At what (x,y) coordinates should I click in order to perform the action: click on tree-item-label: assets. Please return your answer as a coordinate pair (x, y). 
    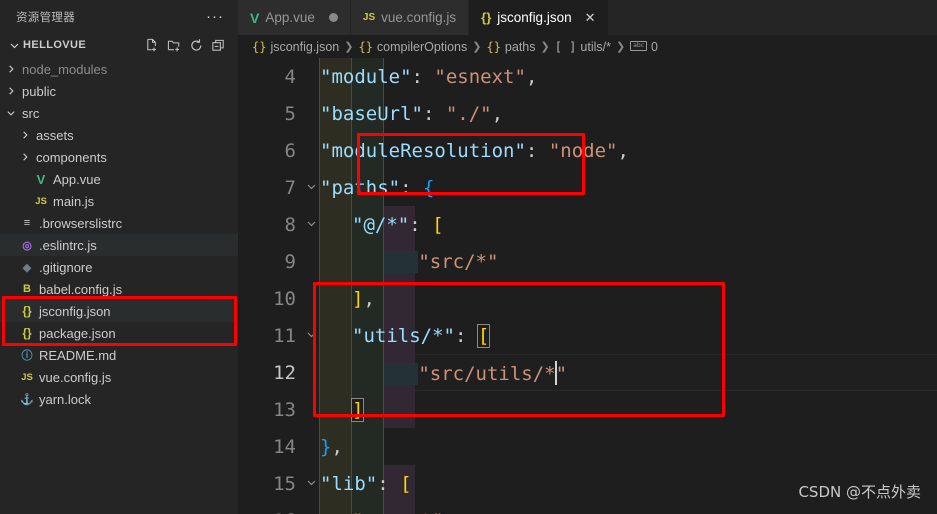
    Looking at the image, I should click on (55, 135).